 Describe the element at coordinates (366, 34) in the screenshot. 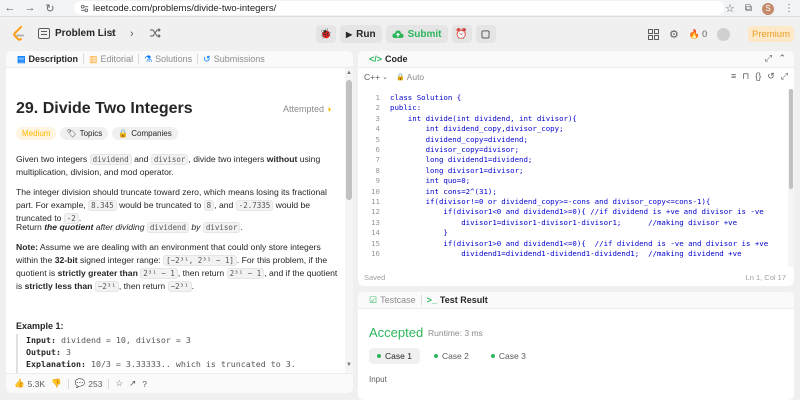

I see `run-label: Run` at that location.